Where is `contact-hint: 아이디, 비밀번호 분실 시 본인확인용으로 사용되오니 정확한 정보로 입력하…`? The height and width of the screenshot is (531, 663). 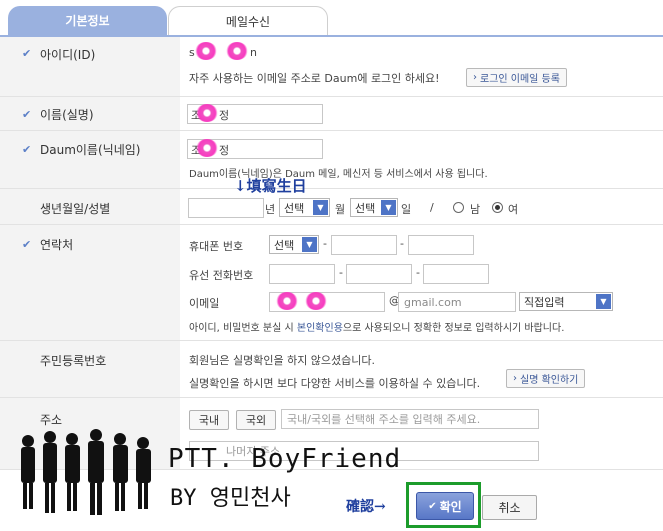 contact-hint: 아이디, 비밀번호 분실 시 본인확인용으로 사용되오니 정확한 정보로 입력하… is located at coordinates (377, 328).